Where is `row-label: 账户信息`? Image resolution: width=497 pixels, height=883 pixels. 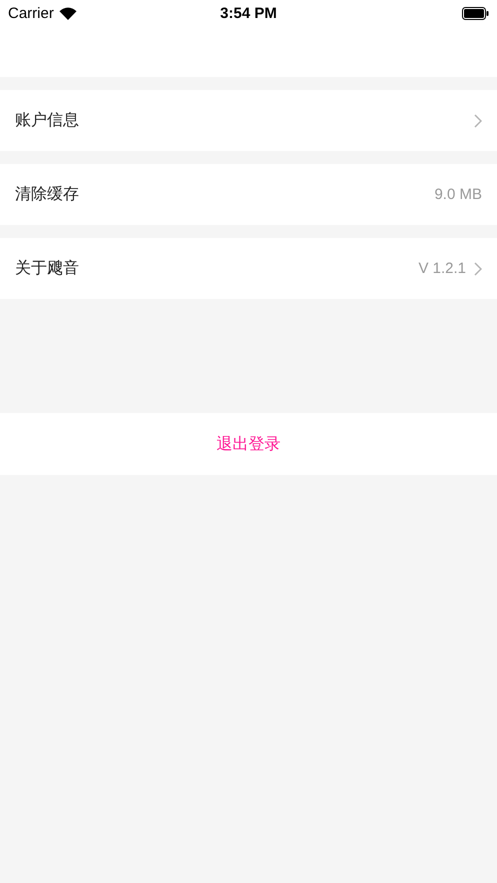 row-label: 账户信息 is located at coordinates (47, 120).